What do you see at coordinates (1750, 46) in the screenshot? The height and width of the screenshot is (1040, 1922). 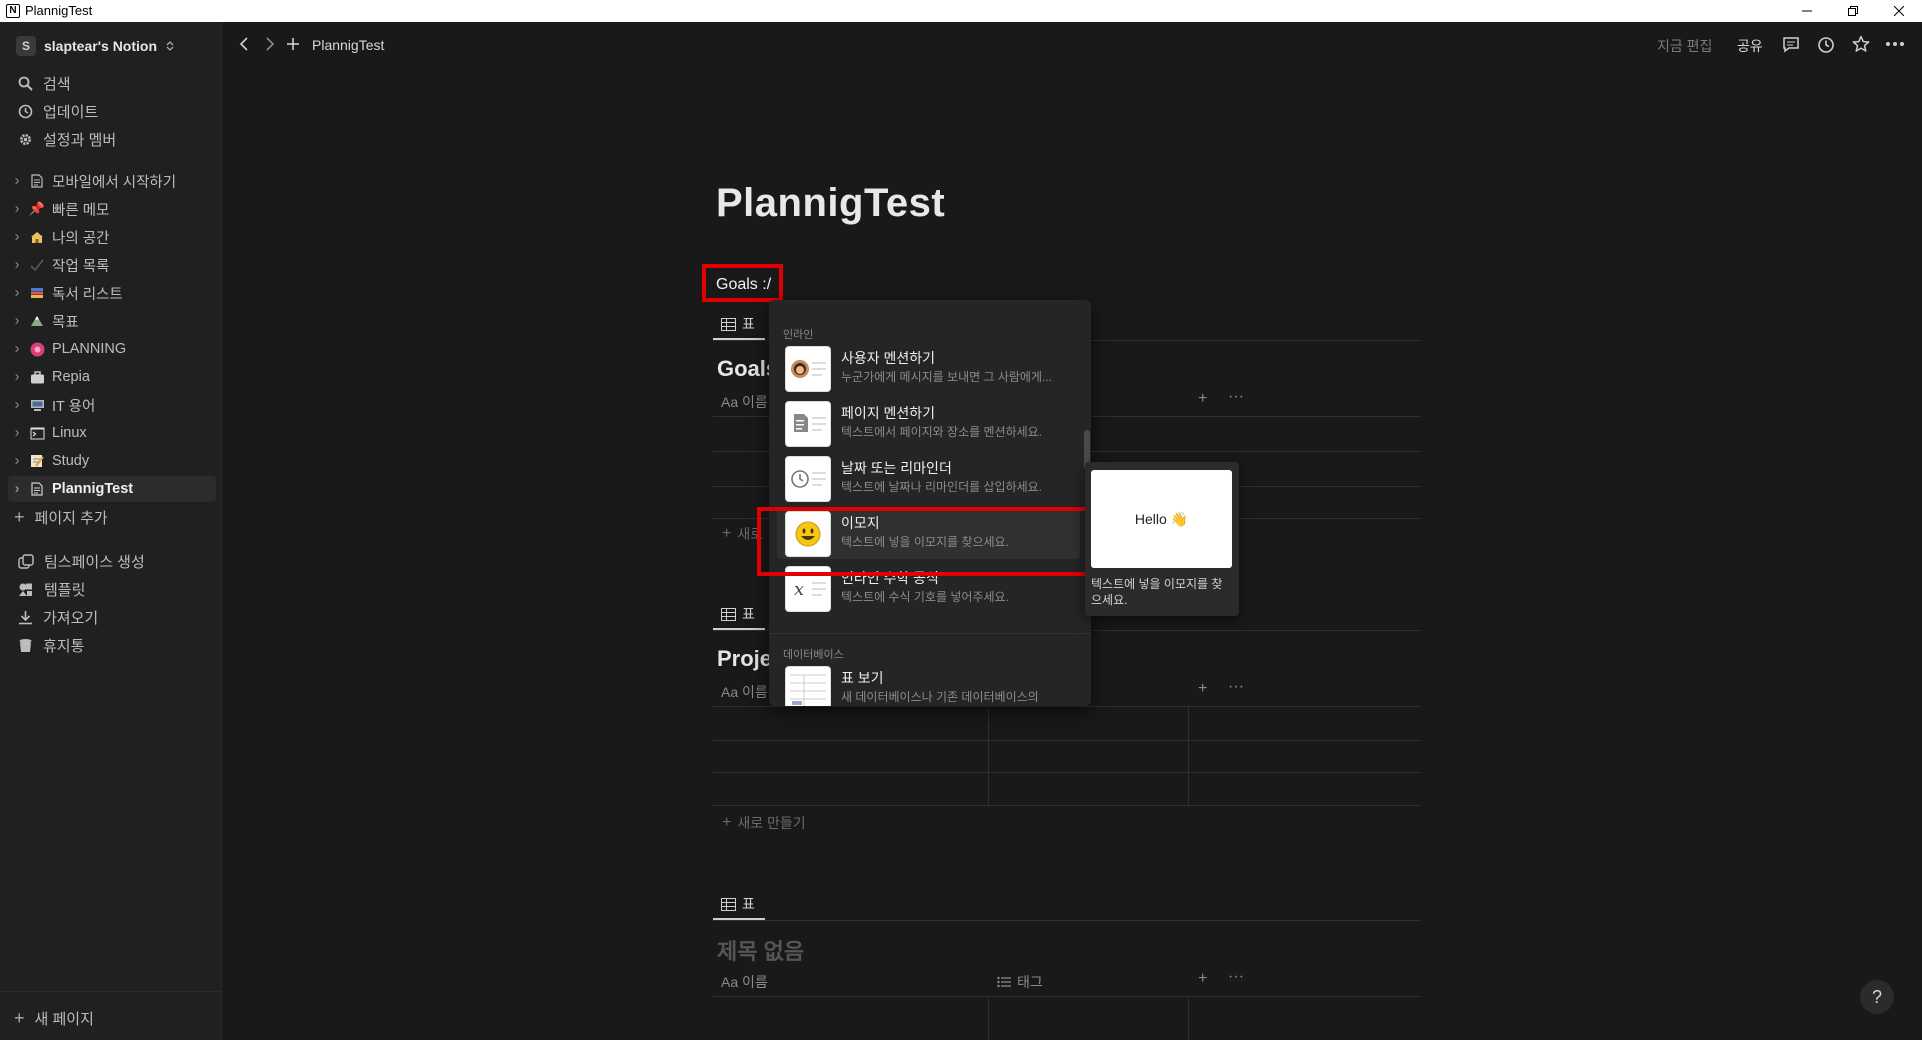 I see `share-button: 공유` at bounding box center [1750, 46].